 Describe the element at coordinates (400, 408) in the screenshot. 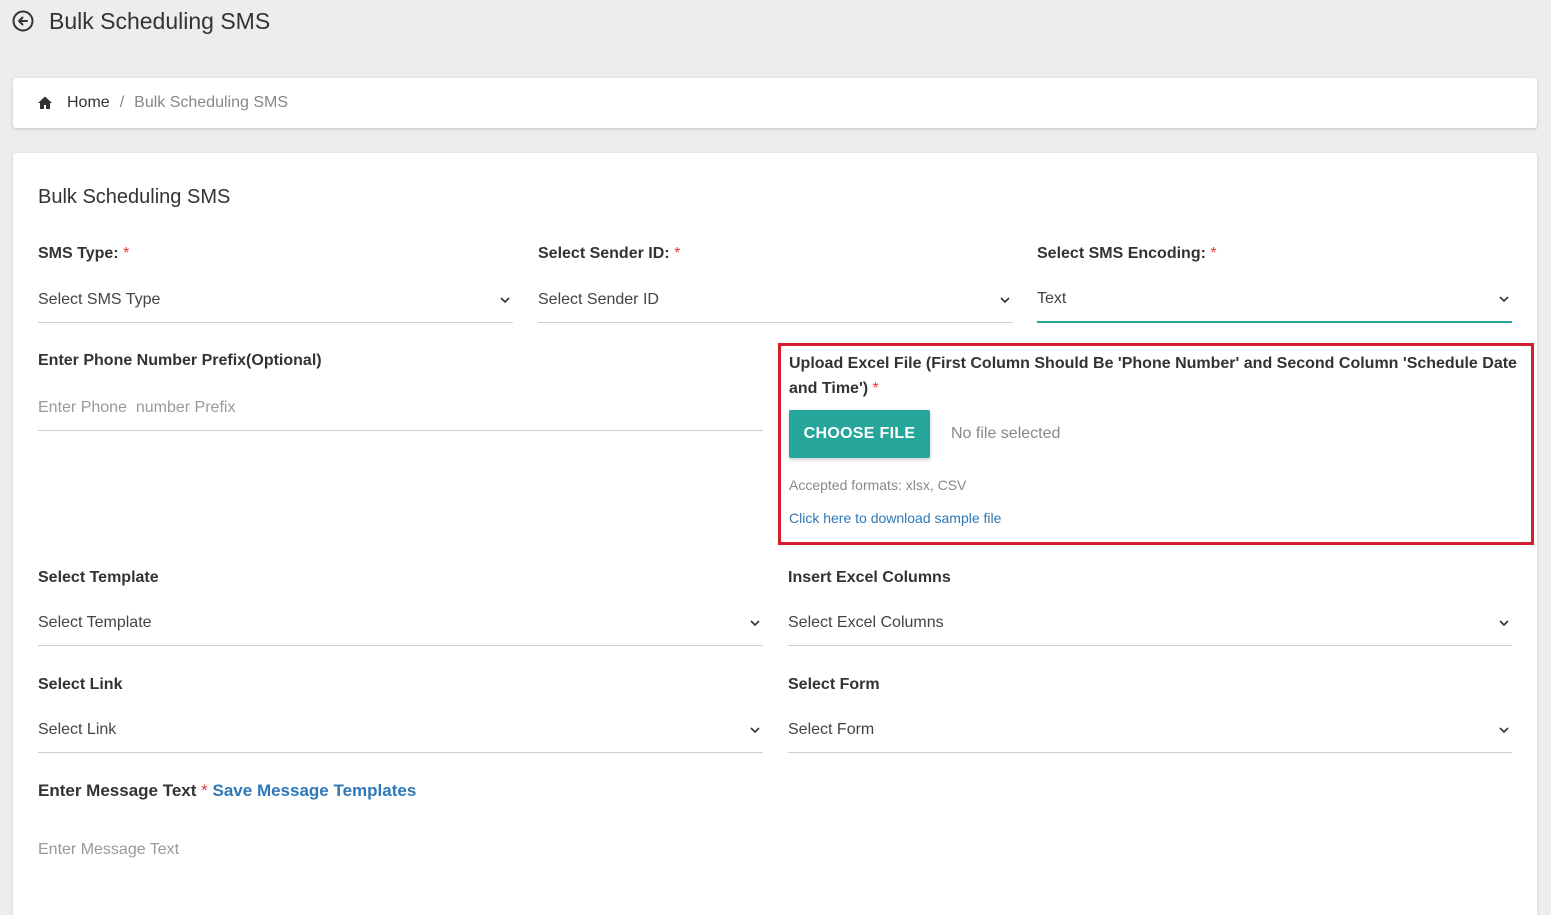

I see `phone-prefix-input` at that location.